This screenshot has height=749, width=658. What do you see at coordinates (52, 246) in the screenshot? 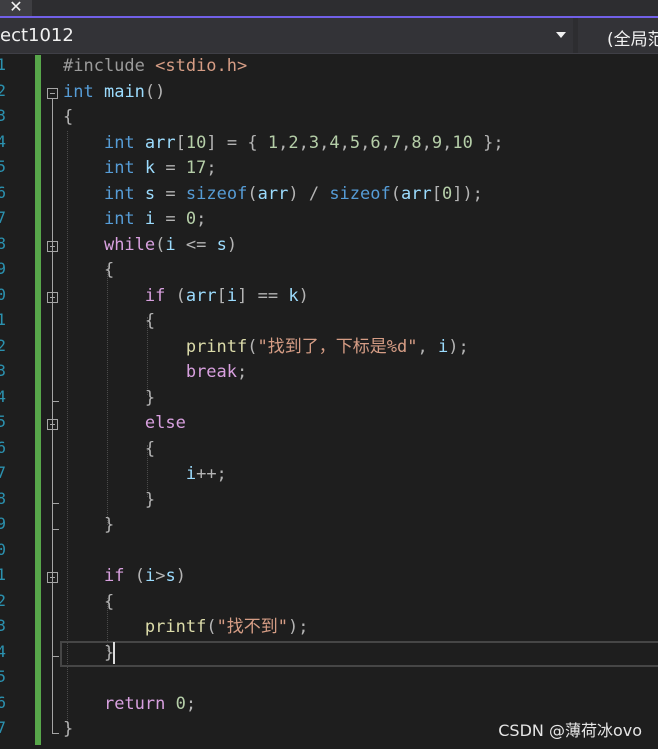
I see `collapse-while-icon` at bounding box center [52, 246].